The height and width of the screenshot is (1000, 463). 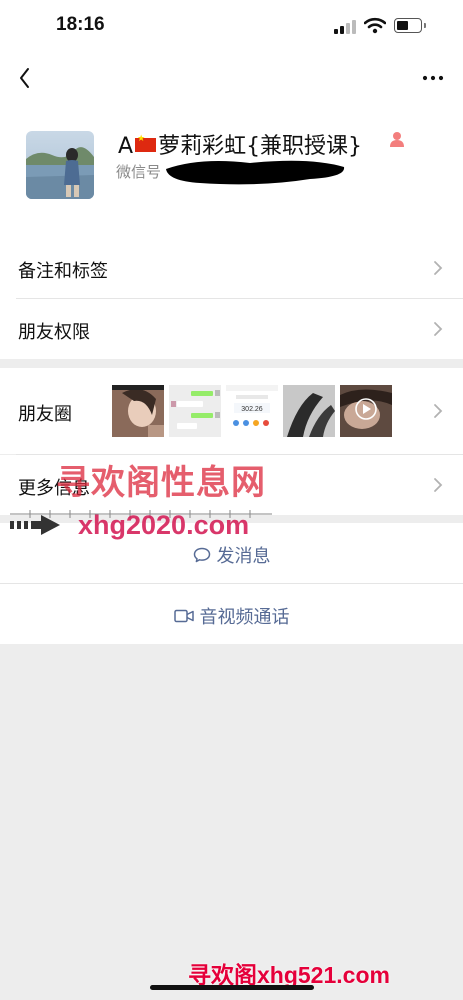 I want to click on watermark-text: 寻欢阁性息网, so click(x=161, y=483).